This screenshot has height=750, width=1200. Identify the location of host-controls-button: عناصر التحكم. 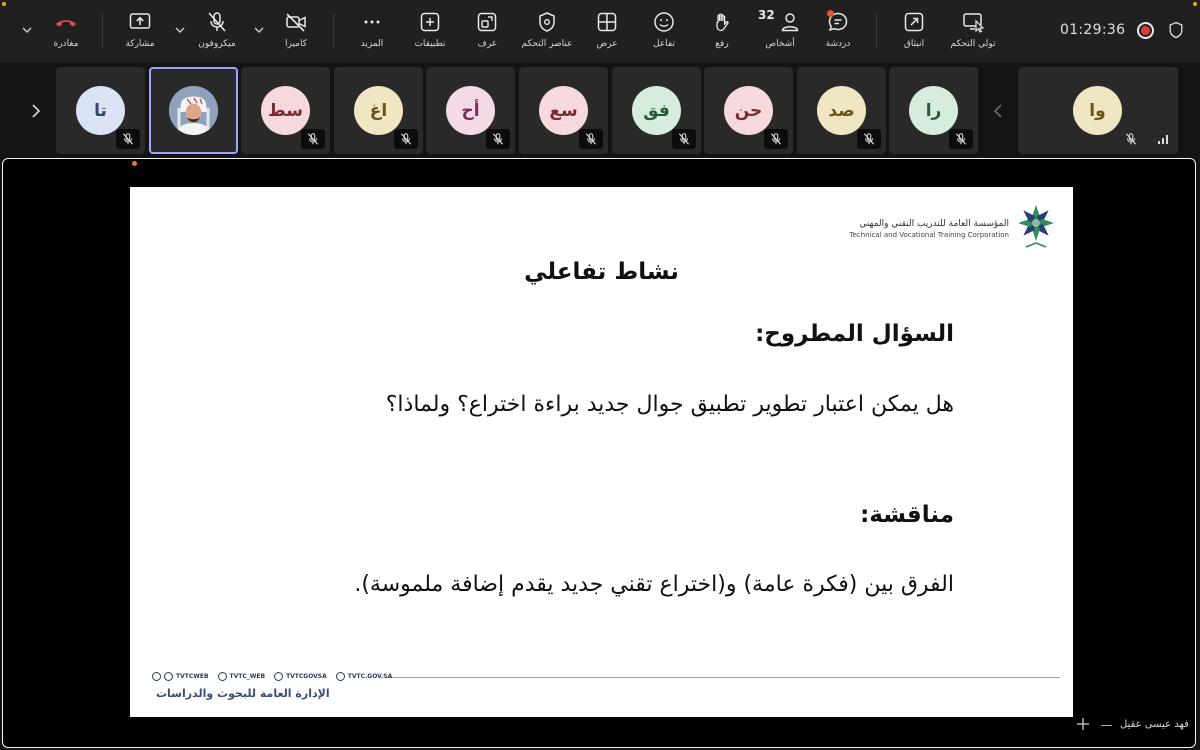
(547, 31).